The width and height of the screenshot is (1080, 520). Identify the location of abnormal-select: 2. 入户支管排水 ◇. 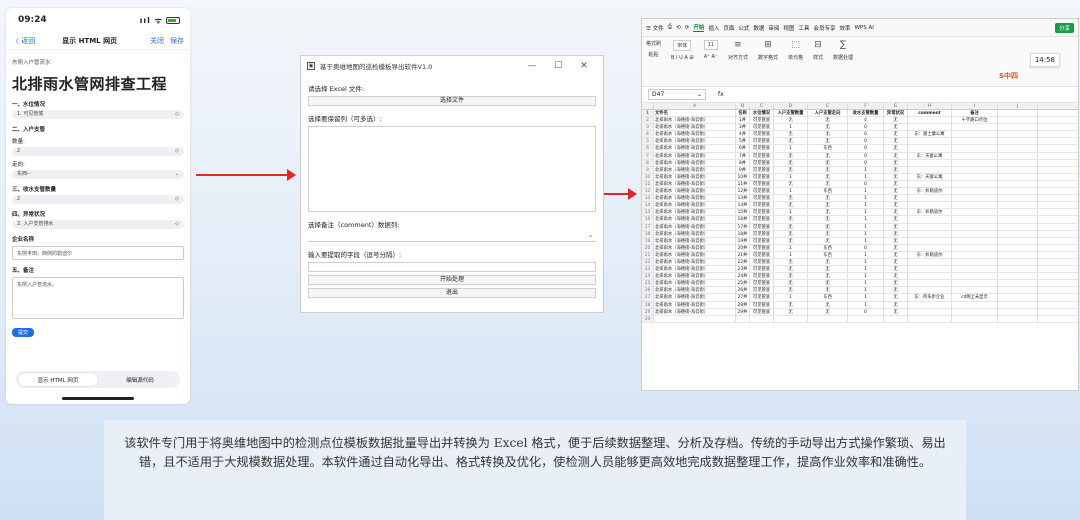
(98, 224).